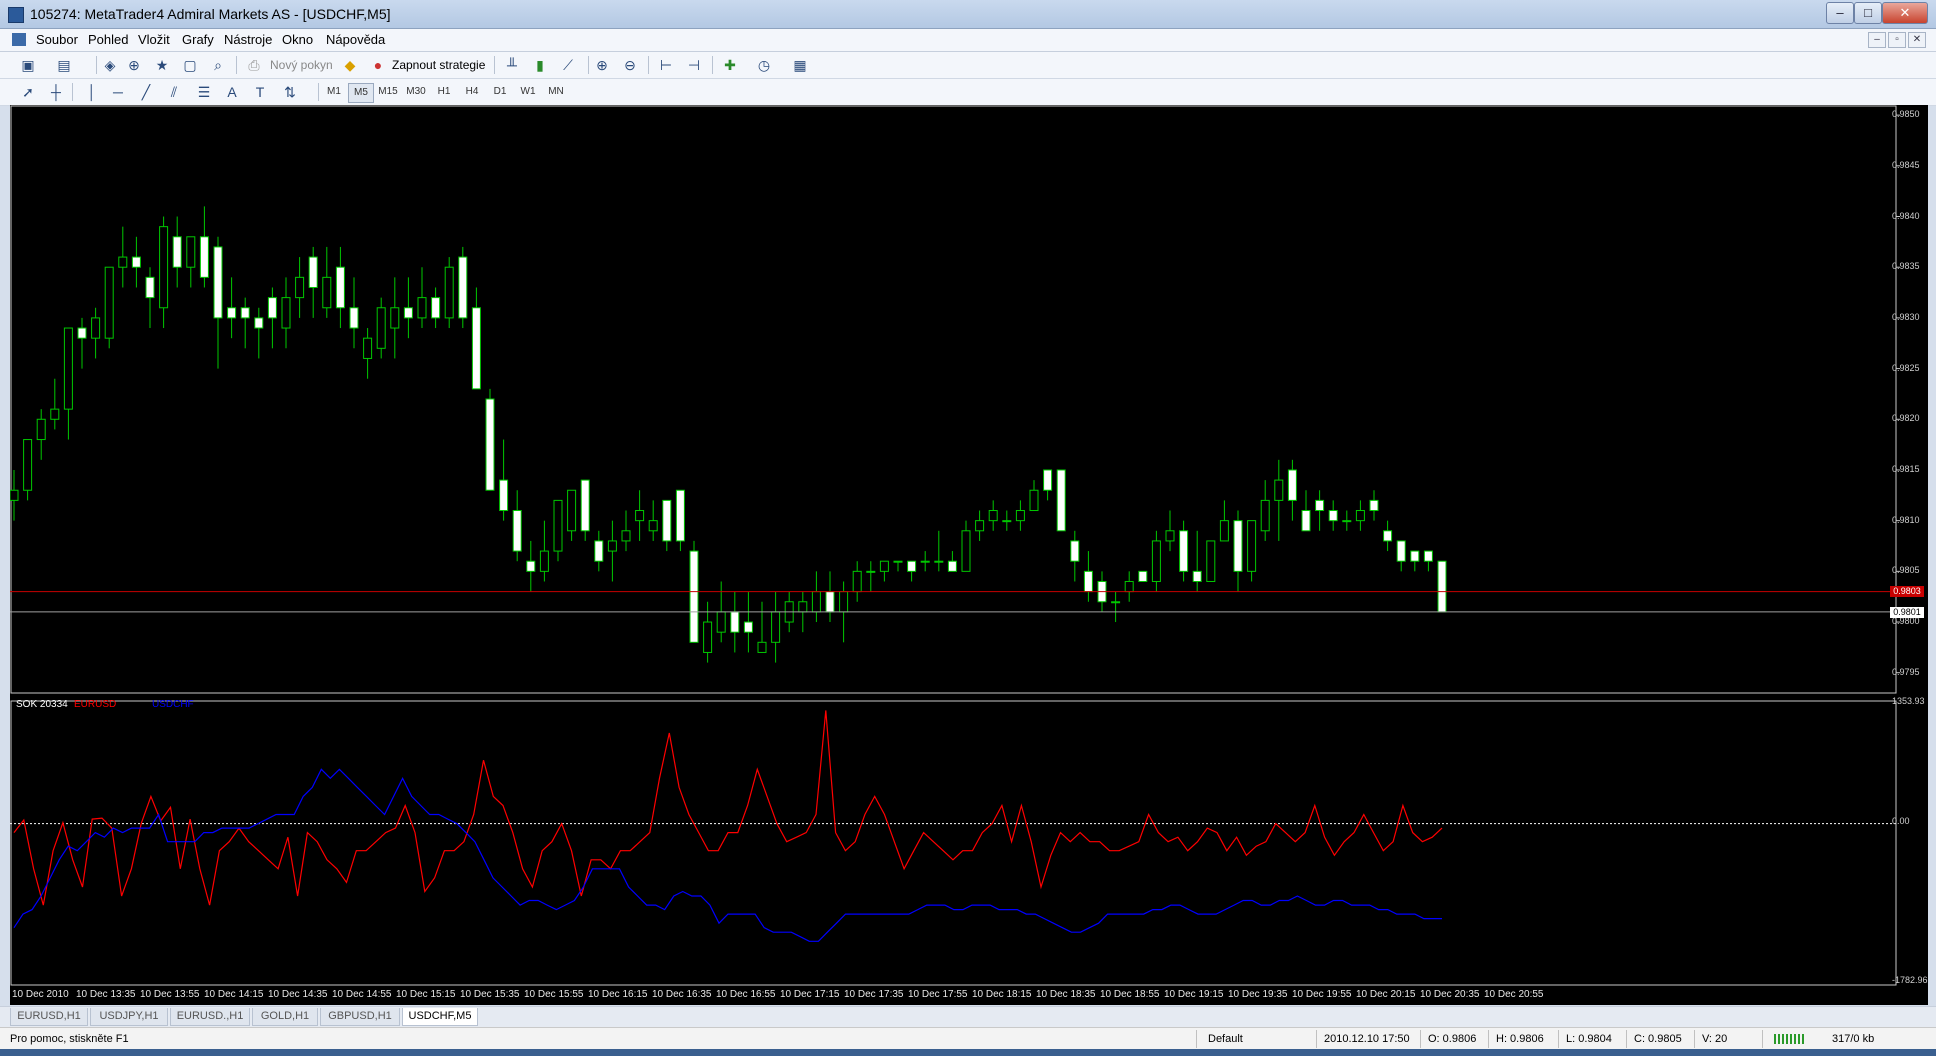 Image resolution: width=1936 pixels, height=1056 pixels. I want to click on menu-tools: Nástroje, so click(248, 39).